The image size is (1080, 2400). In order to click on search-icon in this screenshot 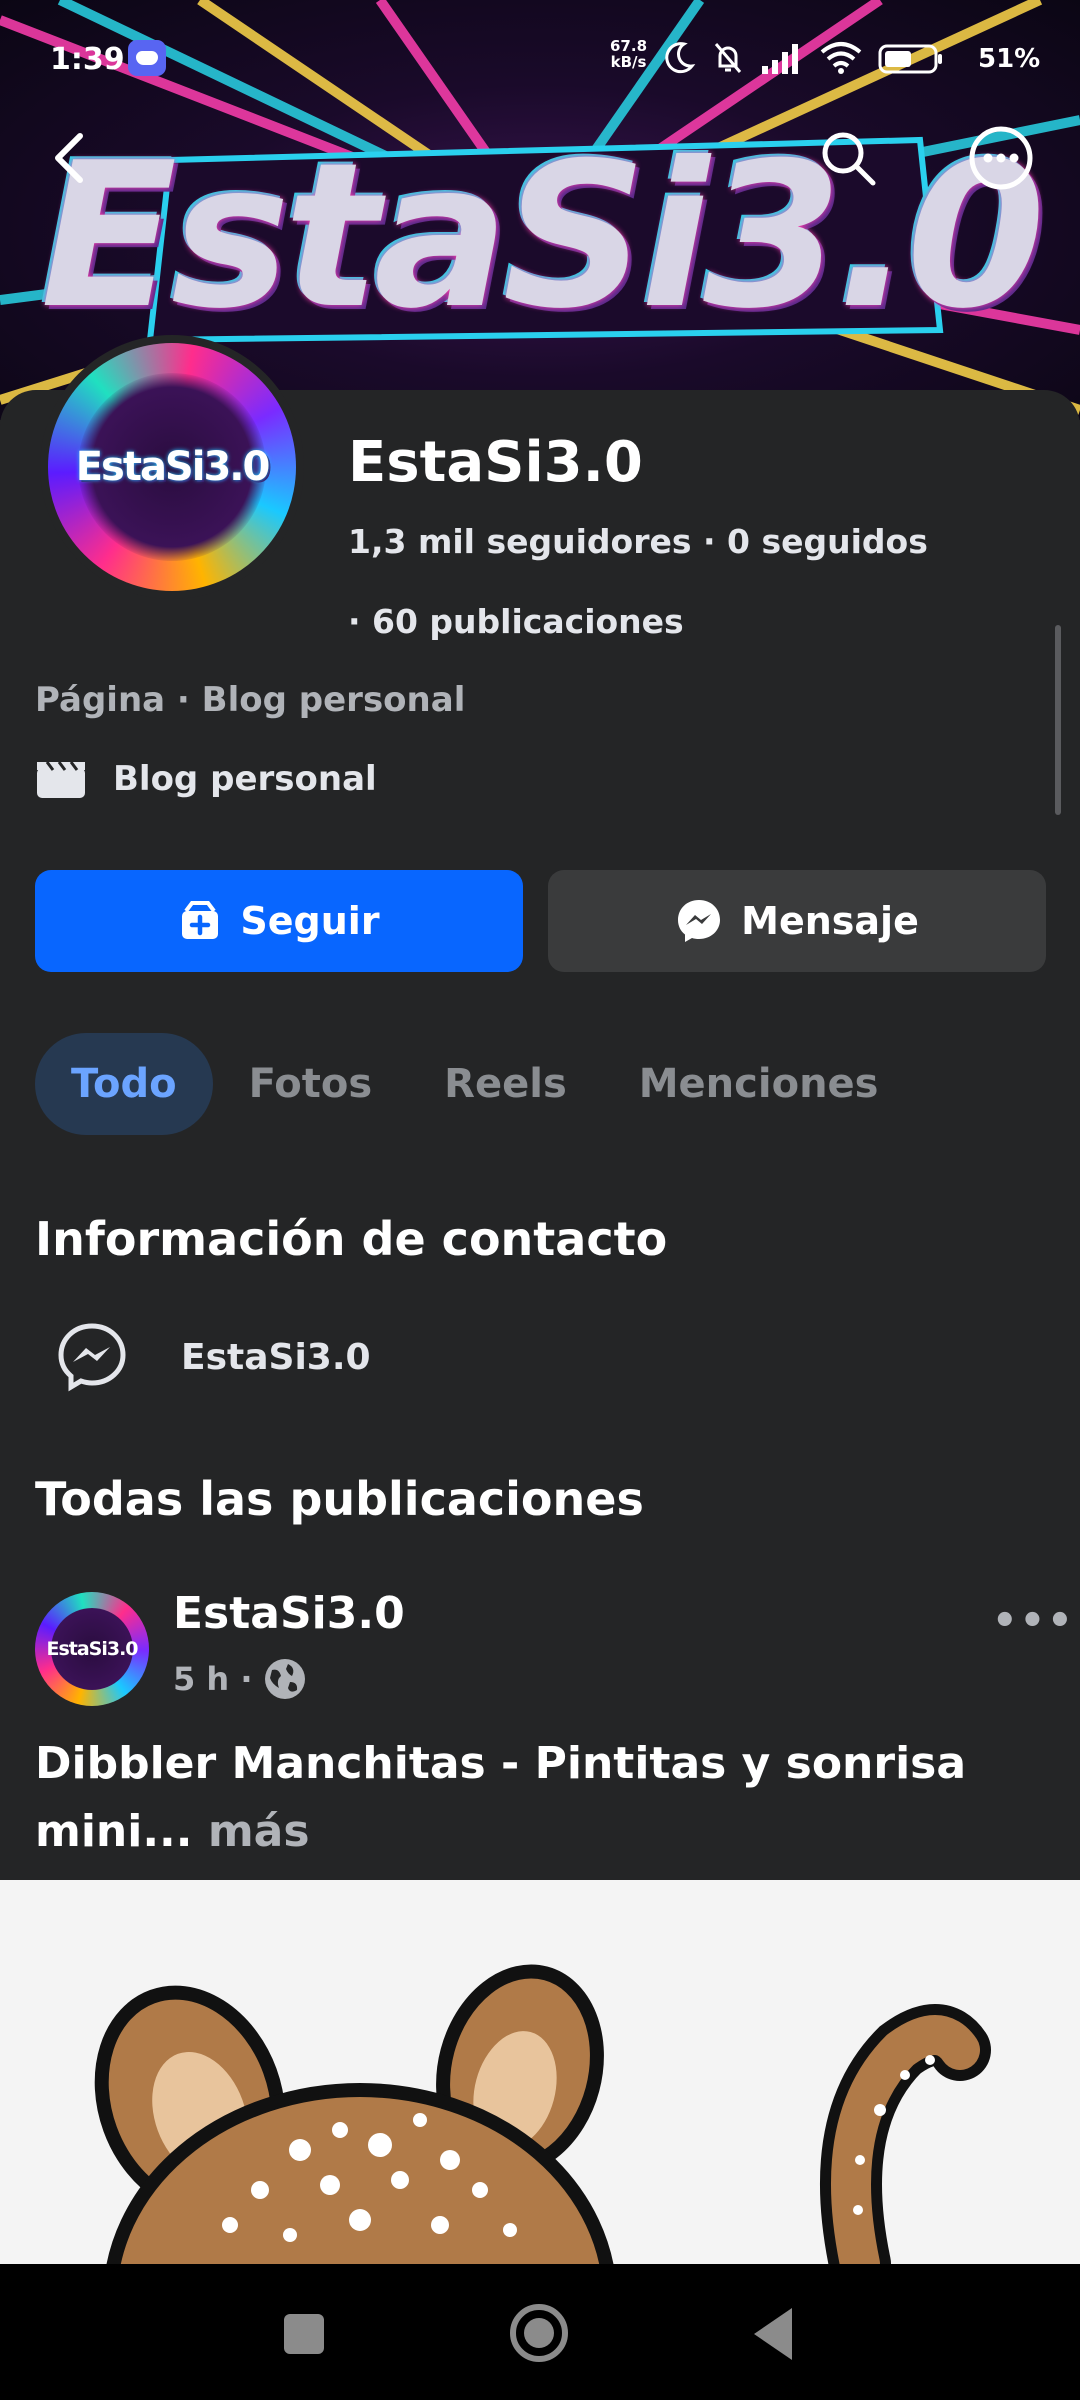, I will do `click(849, 159)`.